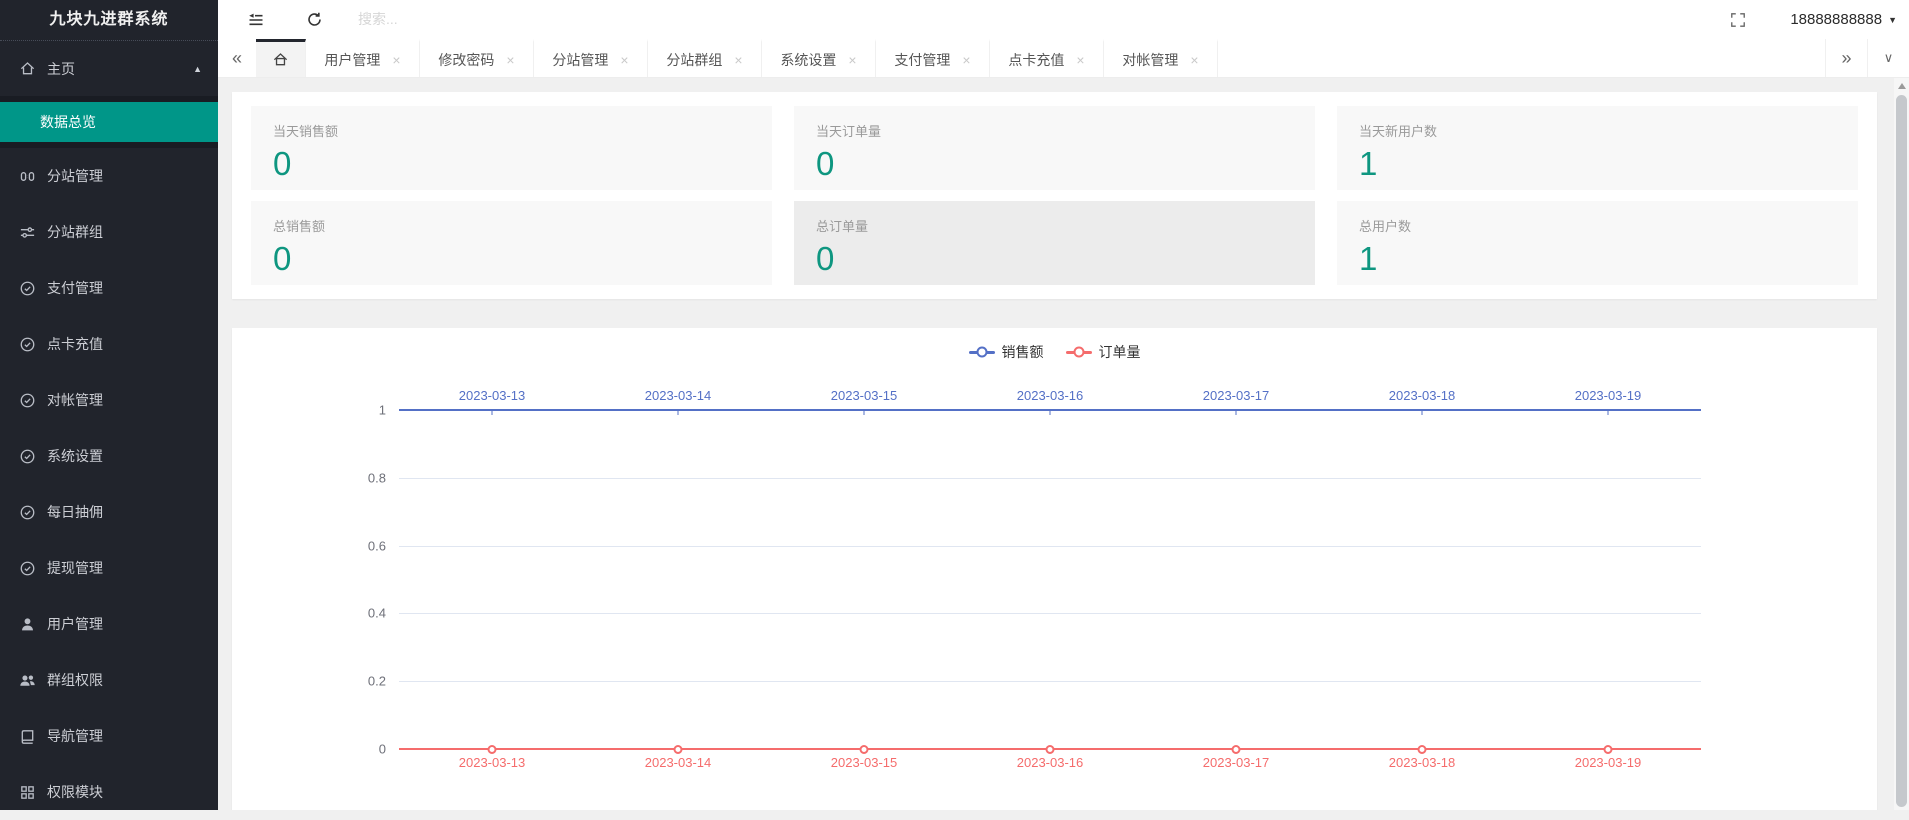 This screenshot has height=820, width=1909. I want to click on x-axis-top-label: 2023-03-15, so click(864, 395).